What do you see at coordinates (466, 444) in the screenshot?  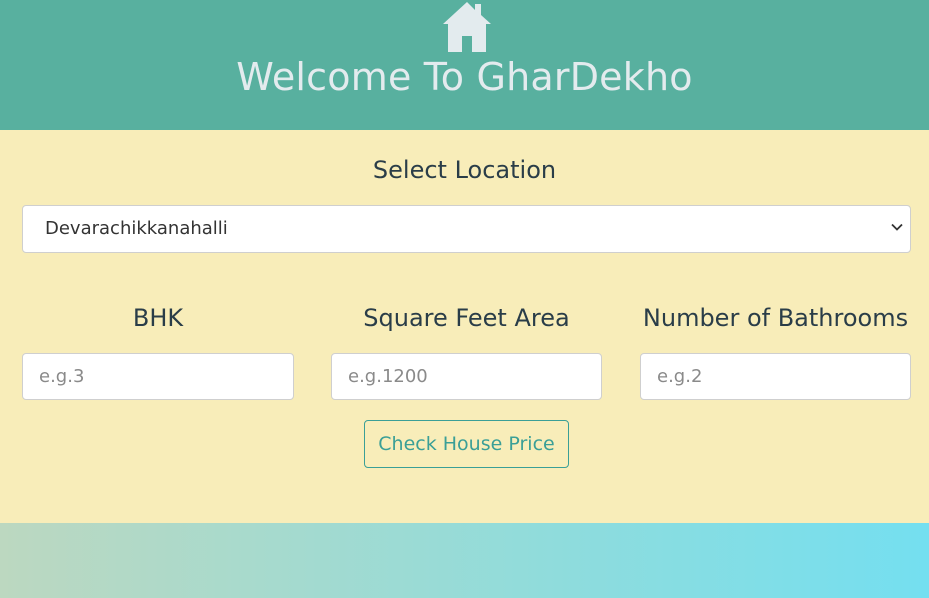 I see `check-price-button: Check House Price` at bounding box center [466, 444].